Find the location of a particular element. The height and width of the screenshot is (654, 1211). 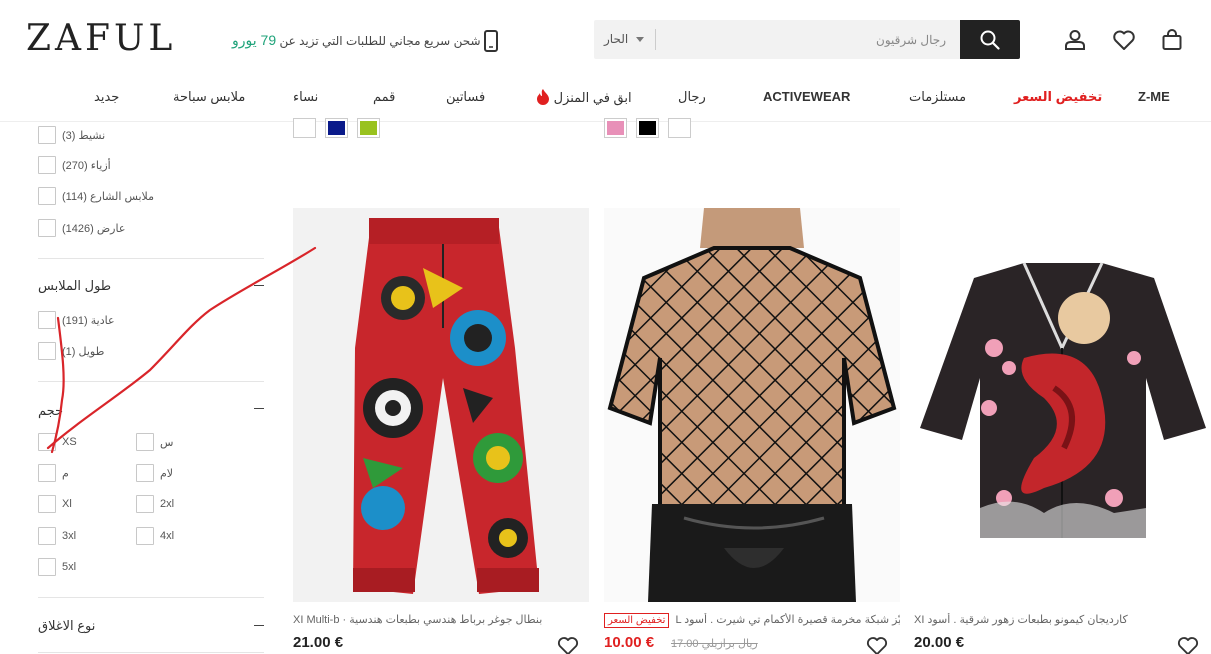

filter-option-style: ملابس الشارع (114) is located at coordinates (96, 196).